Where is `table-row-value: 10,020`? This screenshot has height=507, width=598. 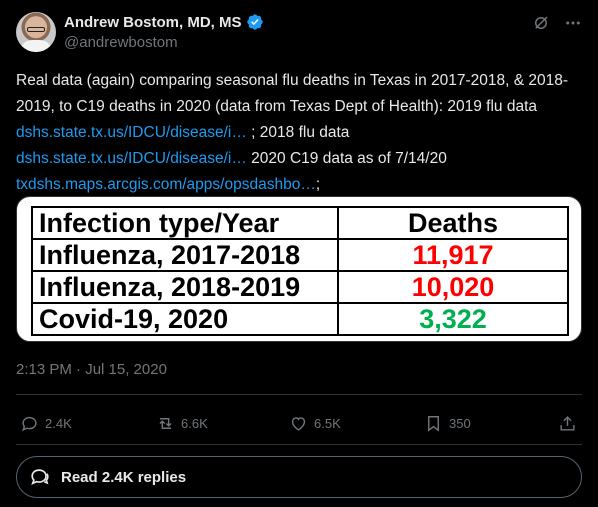
table-row-value: 10,020 is located at coordinates (453, 287).